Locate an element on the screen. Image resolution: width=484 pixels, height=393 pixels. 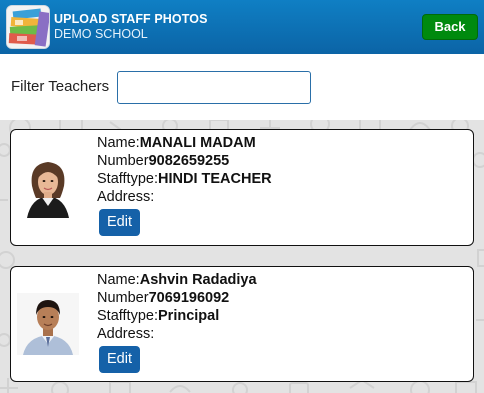
name-row: Name:Ashvin Radadiya is located at coordinates (177, 280).